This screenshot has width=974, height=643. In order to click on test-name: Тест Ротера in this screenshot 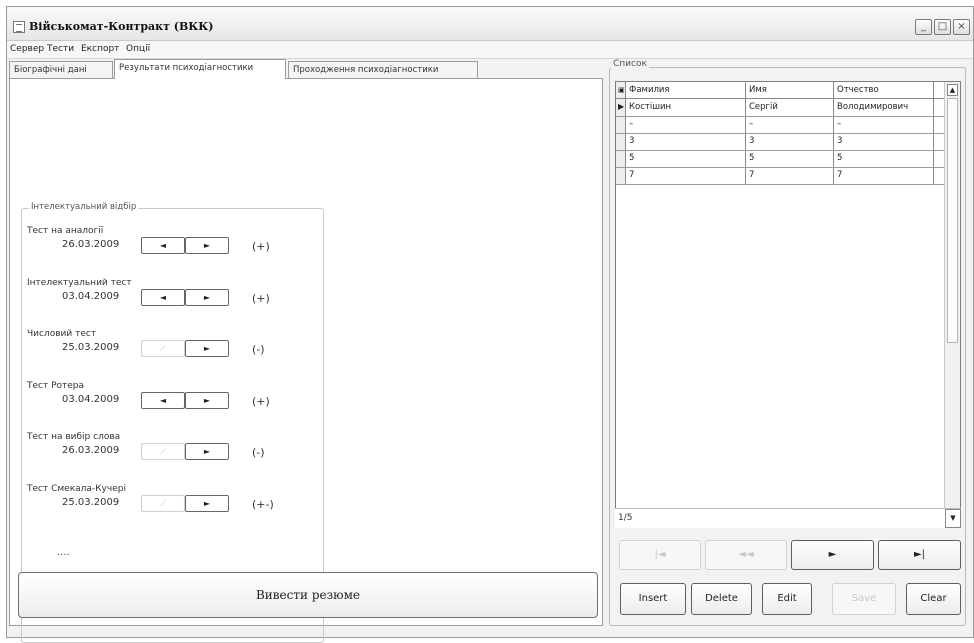, I will do `click(56, 386)`.